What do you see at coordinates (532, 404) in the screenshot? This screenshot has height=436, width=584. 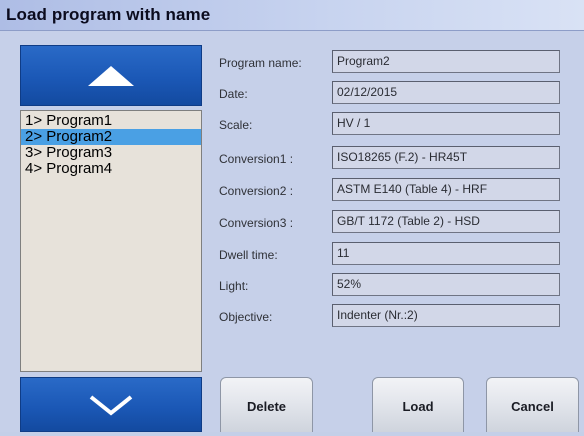 I see `cancel-button: Cancel` at bounding box center [532, 404].